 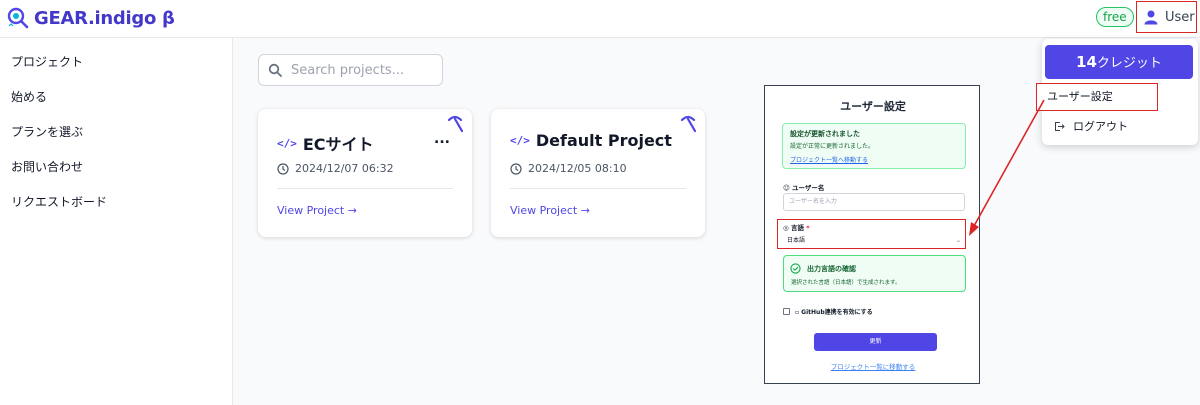 What do you see at coordinates (958, 240) in the screenshot?
I see `chevron-down-icon: ⌄` at bounding box center [958, 240].